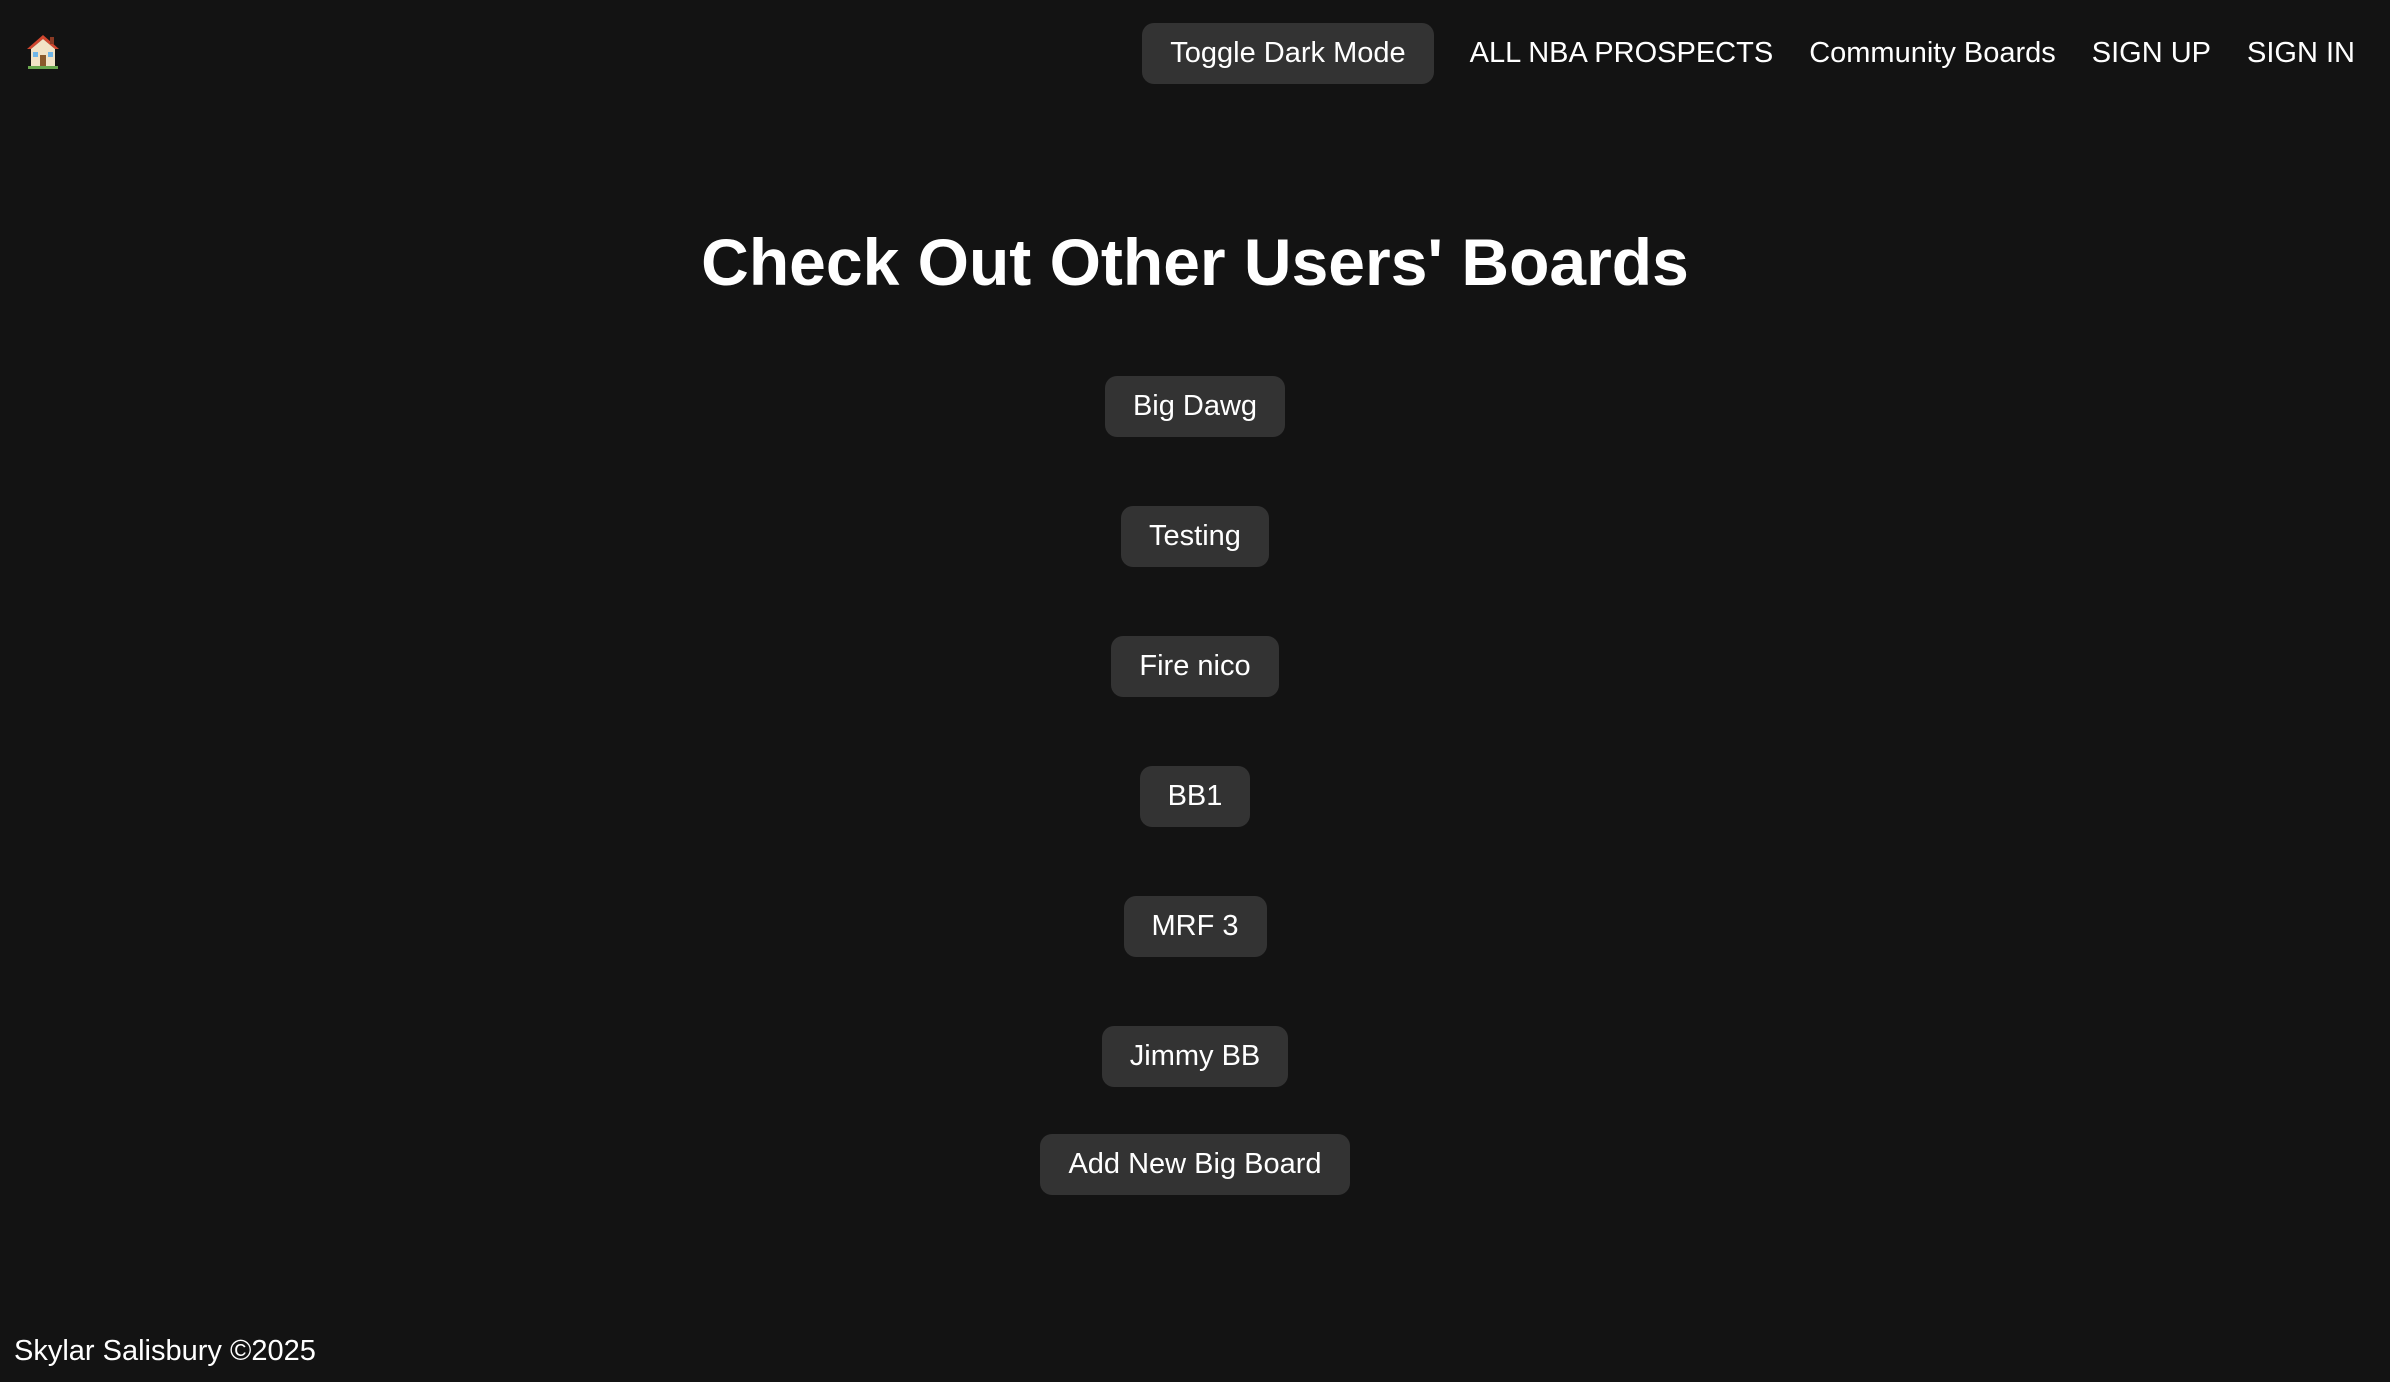 Image resolution: width=2390 pixels, height=1382 pixels. Describe the element at coordinates (1288, 53) in the screenshot. I see `toggle-dark-mode-button: Toggle Dark Mode` at that location.